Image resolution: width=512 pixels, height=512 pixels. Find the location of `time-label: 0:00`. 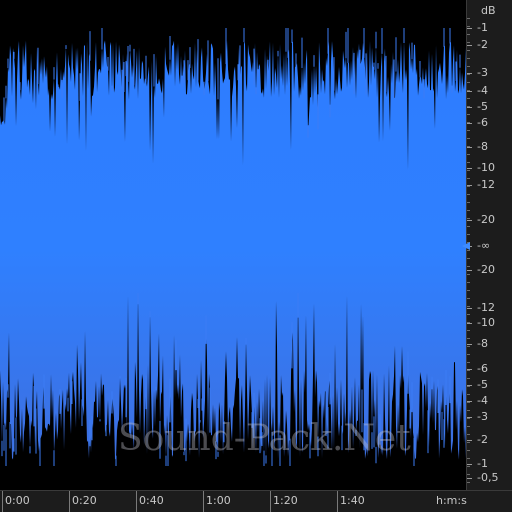

time-label: 0:00 is located at coordinates (17, 500).